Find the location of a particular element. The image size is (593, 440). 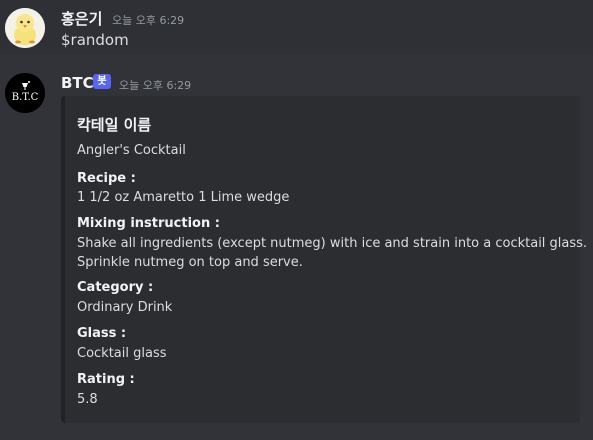

field-value-mixing-line2: Sprinkle nutmeg on top and serve. is located at coordinates (190, 262).